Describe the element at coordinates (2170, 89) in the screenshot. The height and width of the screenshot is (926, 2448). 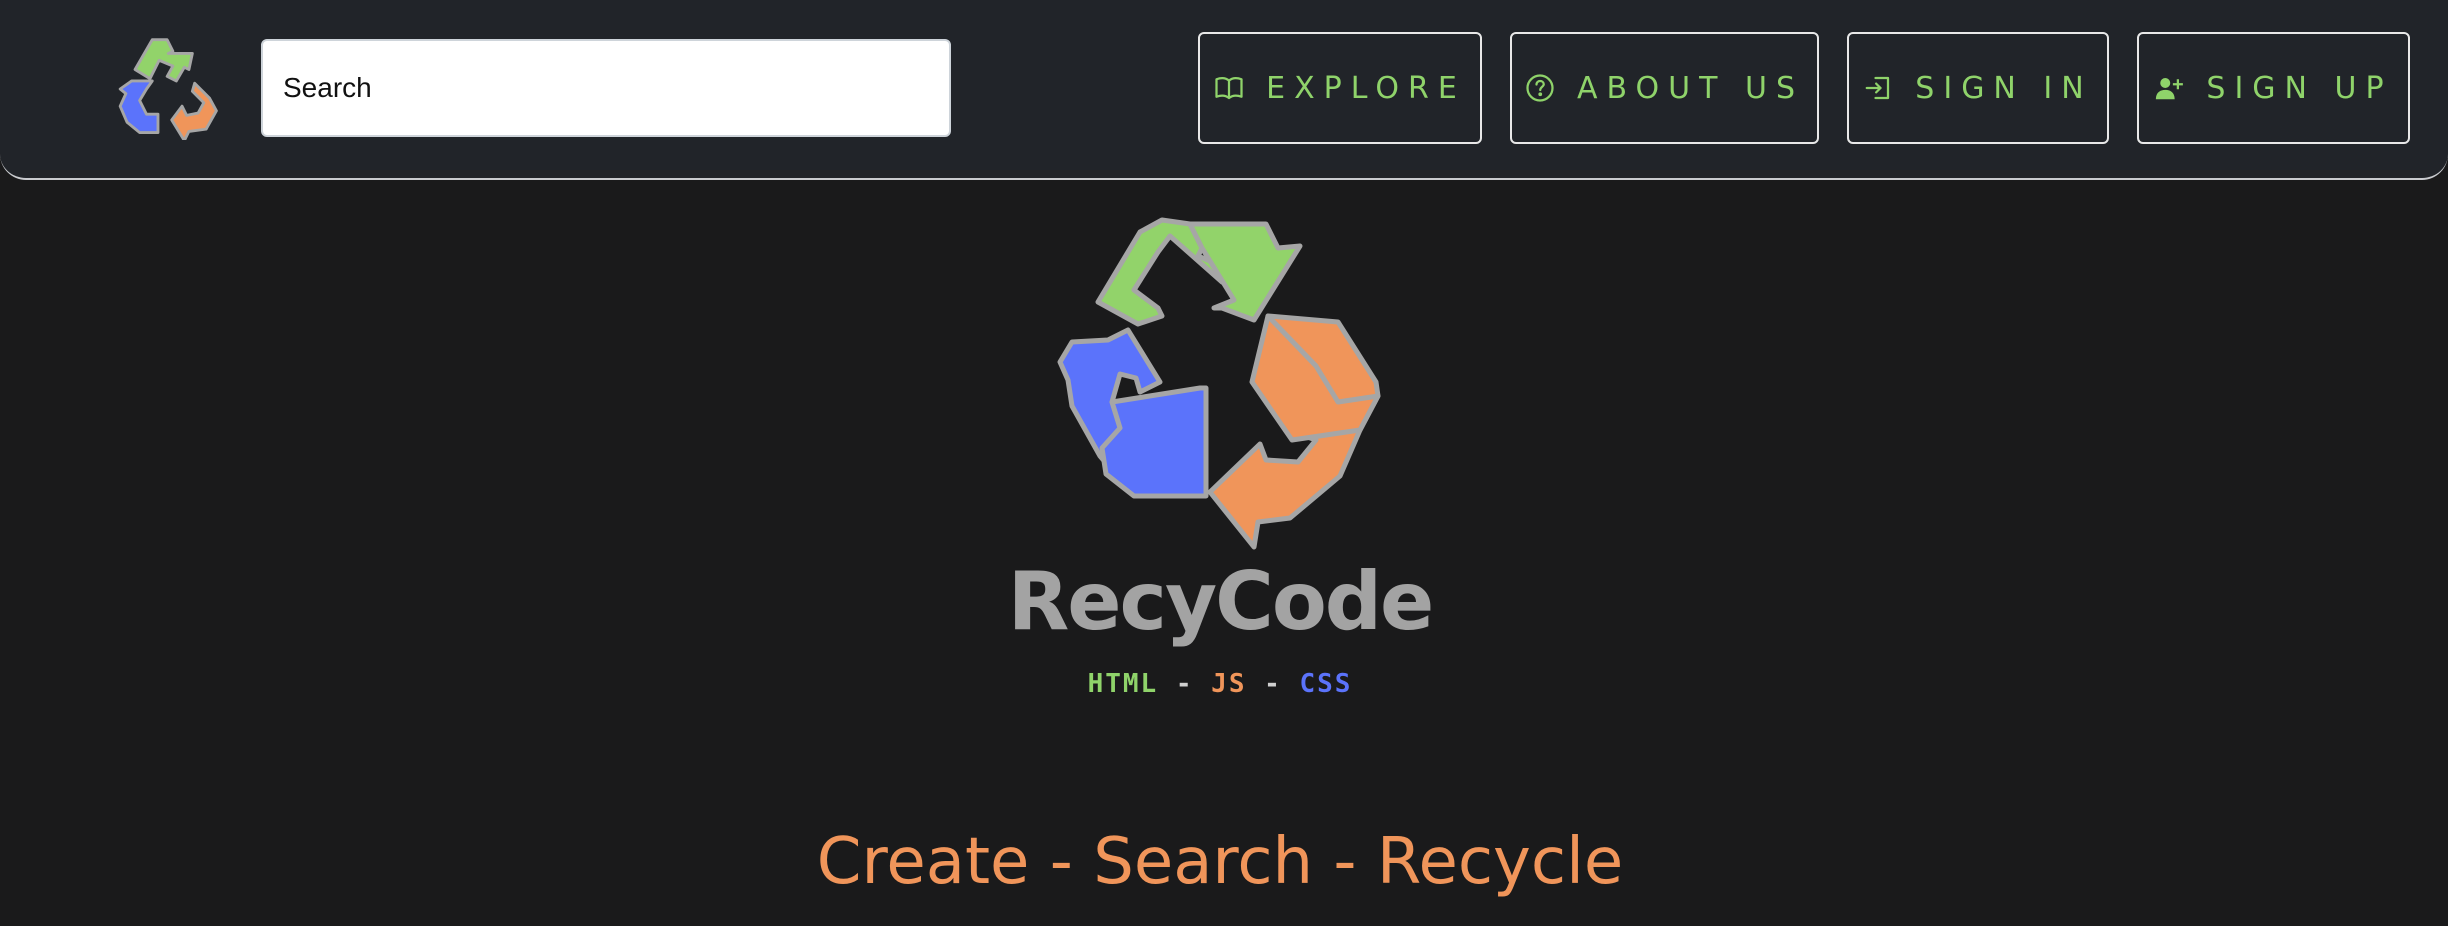
I see `person-plus-icon` at that location.